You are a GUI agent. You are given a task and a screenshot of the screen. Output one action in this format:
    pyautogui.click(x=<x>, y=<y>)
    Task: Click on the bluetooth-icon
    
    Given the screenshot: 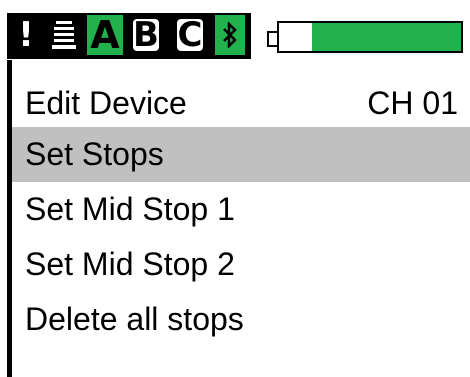 What is the action you would take?
    pyautogui.click(x=230, y=35)
    